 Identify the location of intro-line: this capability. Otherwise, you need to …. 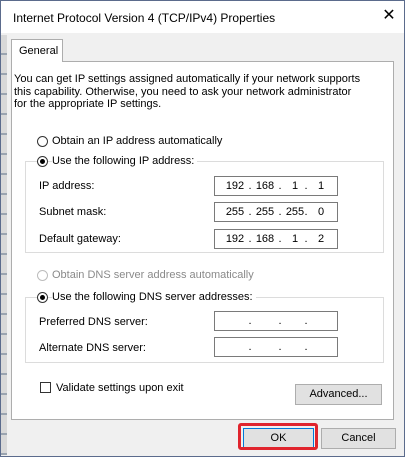
(183, 91).